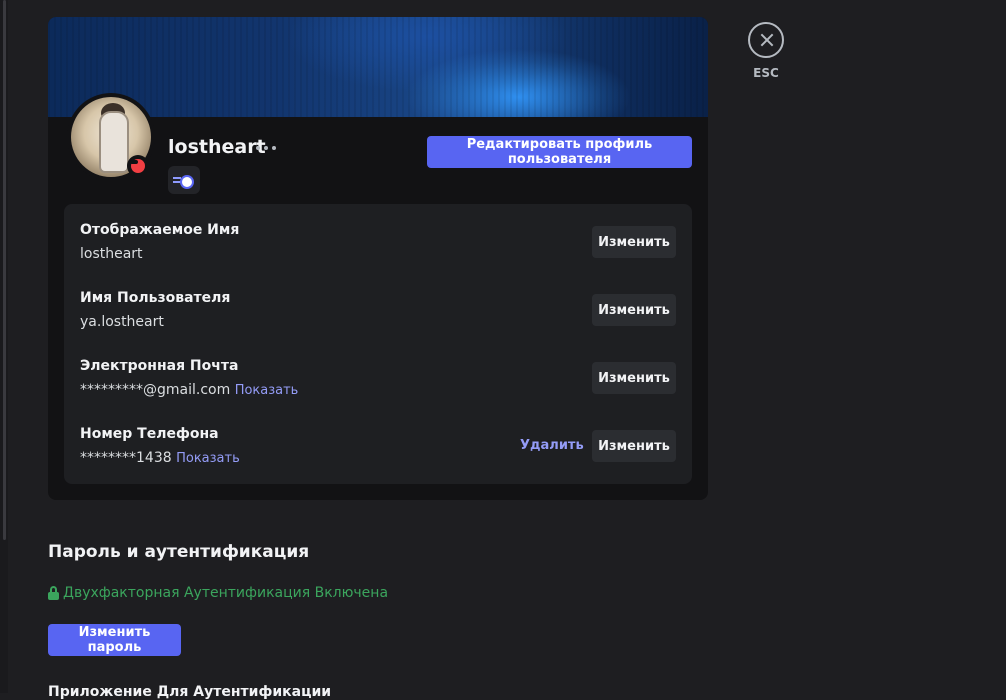  What do you see at coordinates (138, 166) in the screenshot?
I see `dnd-status-icon` at bounding box center [138, 166].